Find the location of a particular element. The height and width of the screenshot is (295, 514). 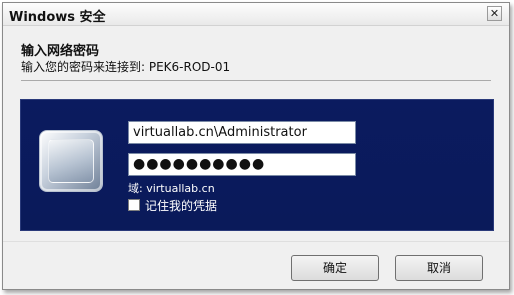

dialog-subheading: 输入您的密码来连接到: PEK6-ROD-01 is located at coordinates (126, 67).